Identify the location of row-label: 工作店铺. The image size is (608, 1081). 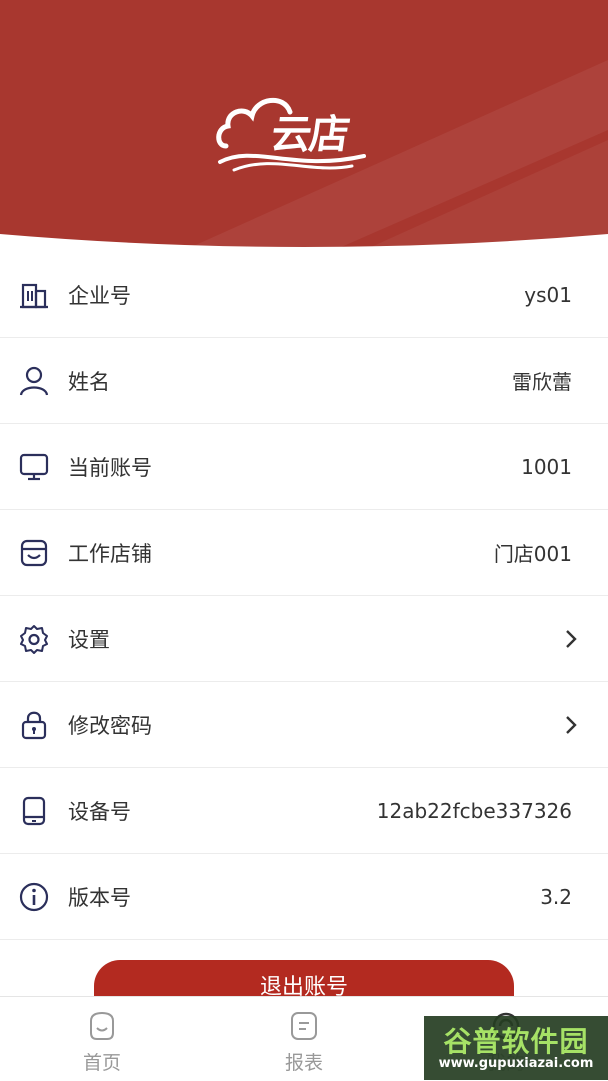
(110, 553).